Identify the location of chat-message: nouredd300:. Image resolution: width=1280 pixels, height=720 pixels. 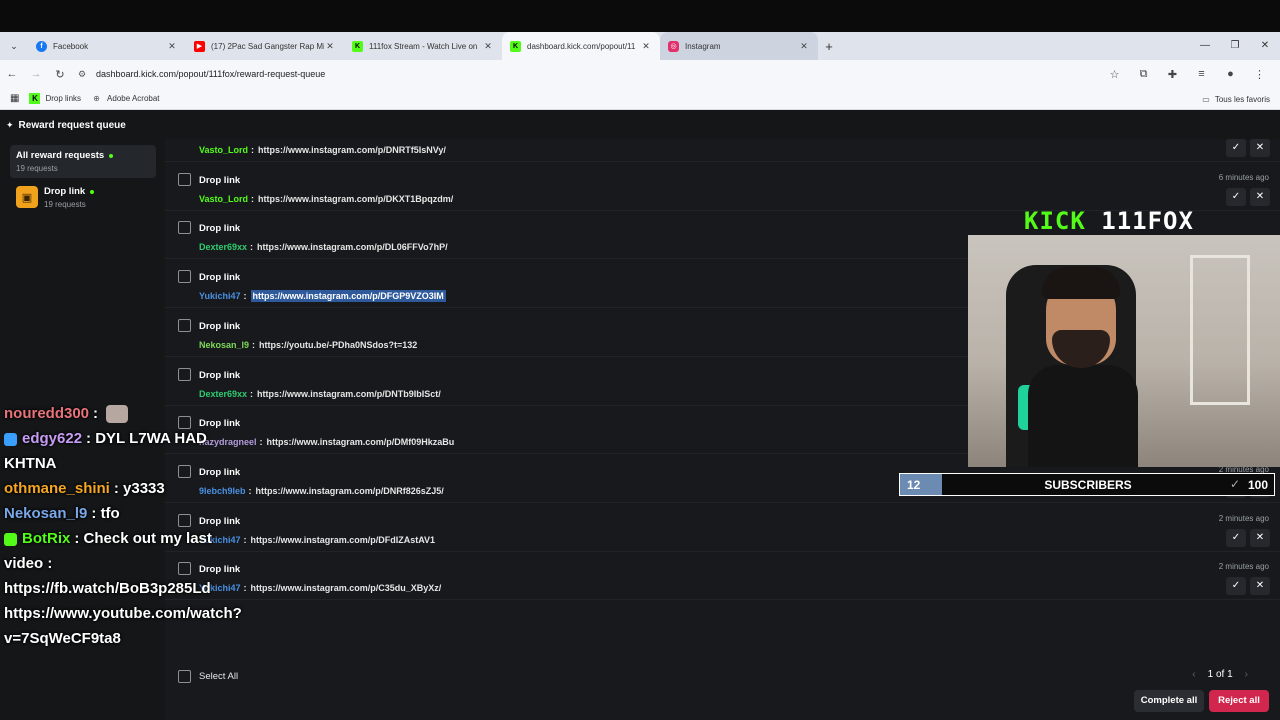
(66, 414).